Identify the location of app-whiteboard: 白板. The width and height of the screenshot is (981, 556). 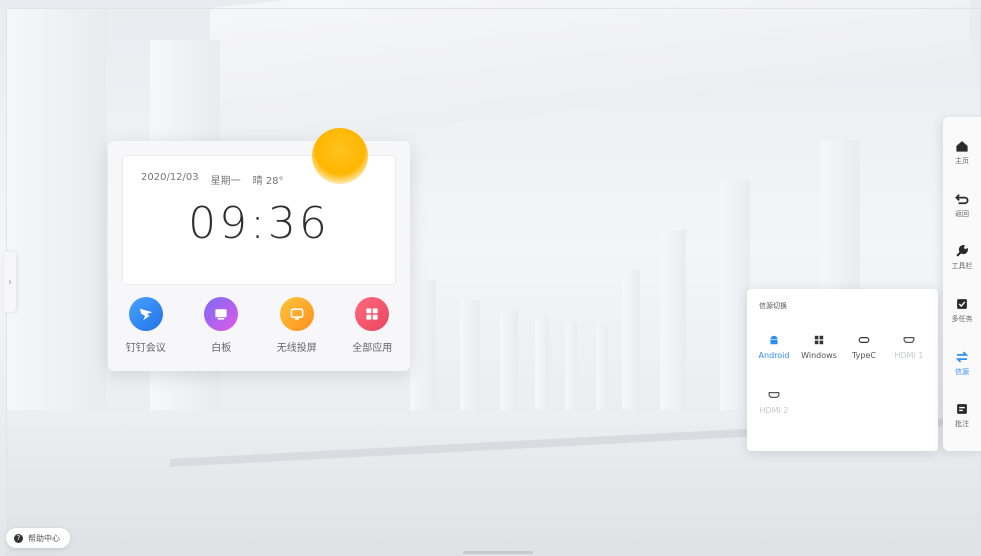
(221, 325).